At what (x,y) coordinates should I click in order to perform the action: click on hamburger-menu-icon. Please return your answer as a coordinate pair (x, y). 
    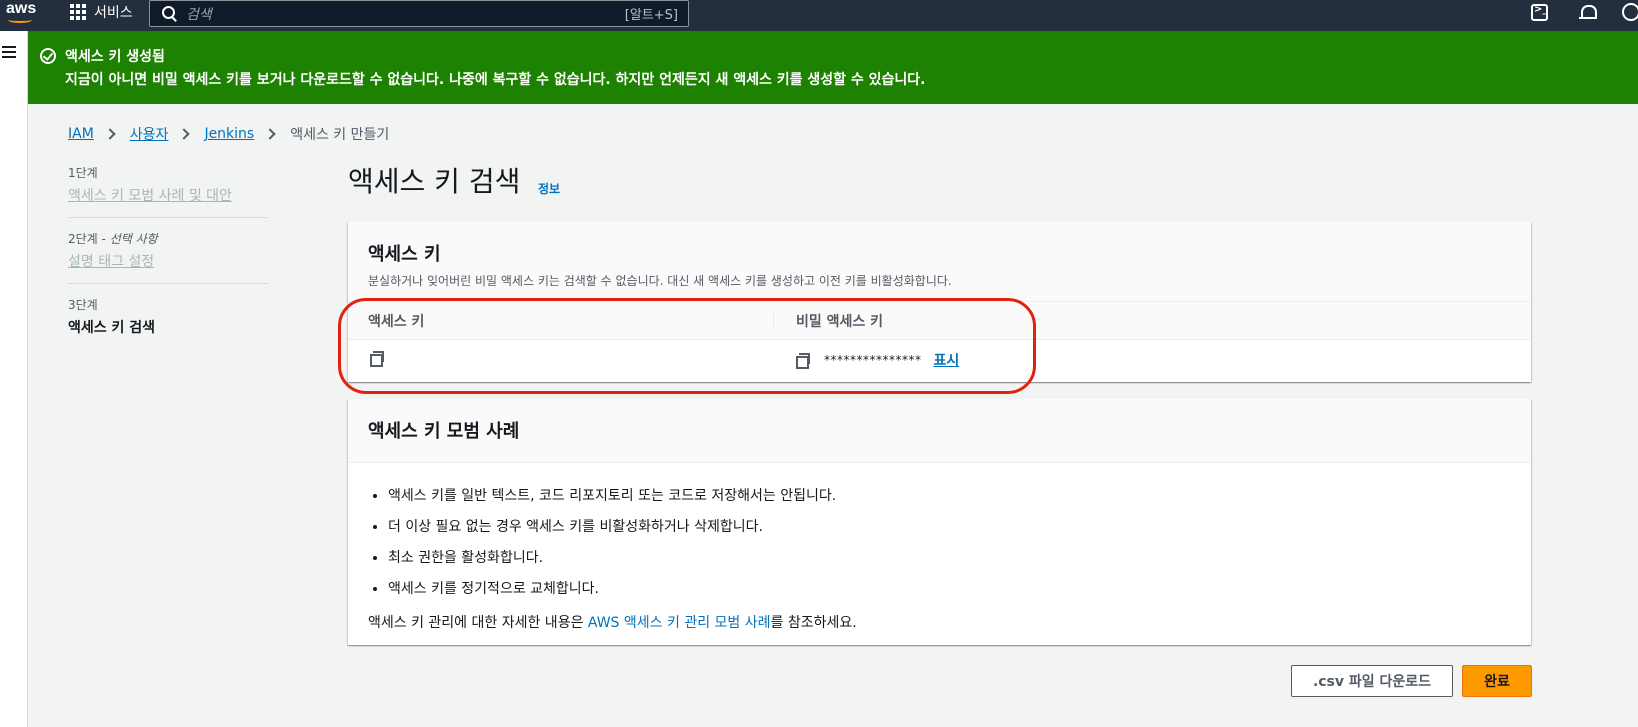
    Looking at the image, I should click on (9, 52).